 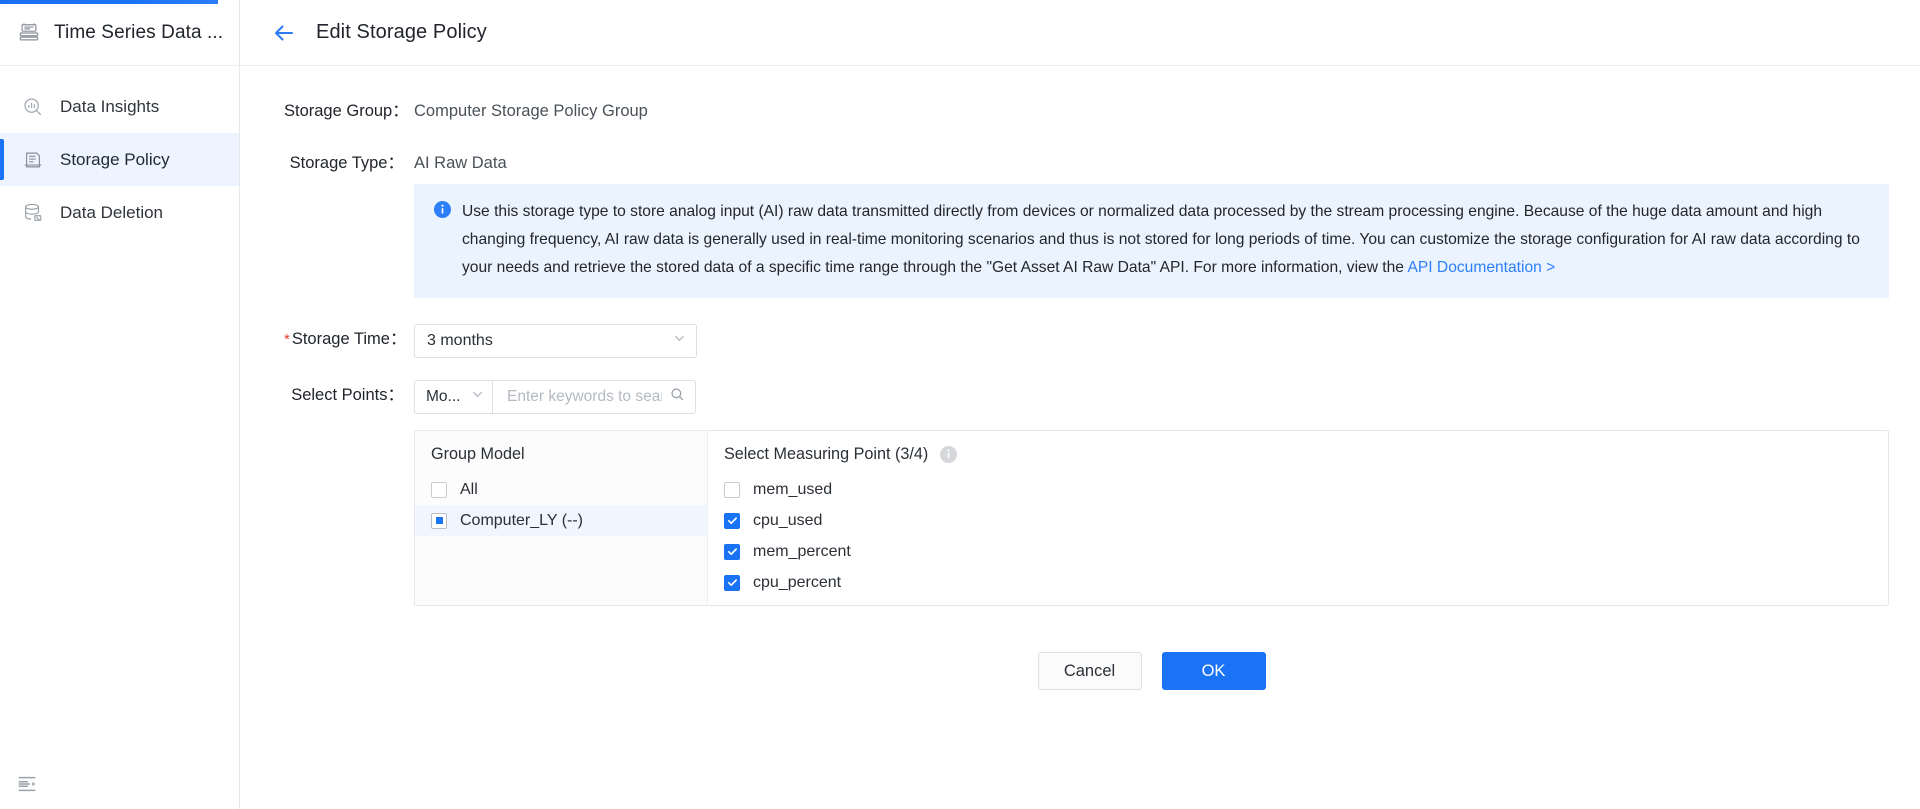 I want to click on select-points-label: Select Points：, so click(x=347, y=395).